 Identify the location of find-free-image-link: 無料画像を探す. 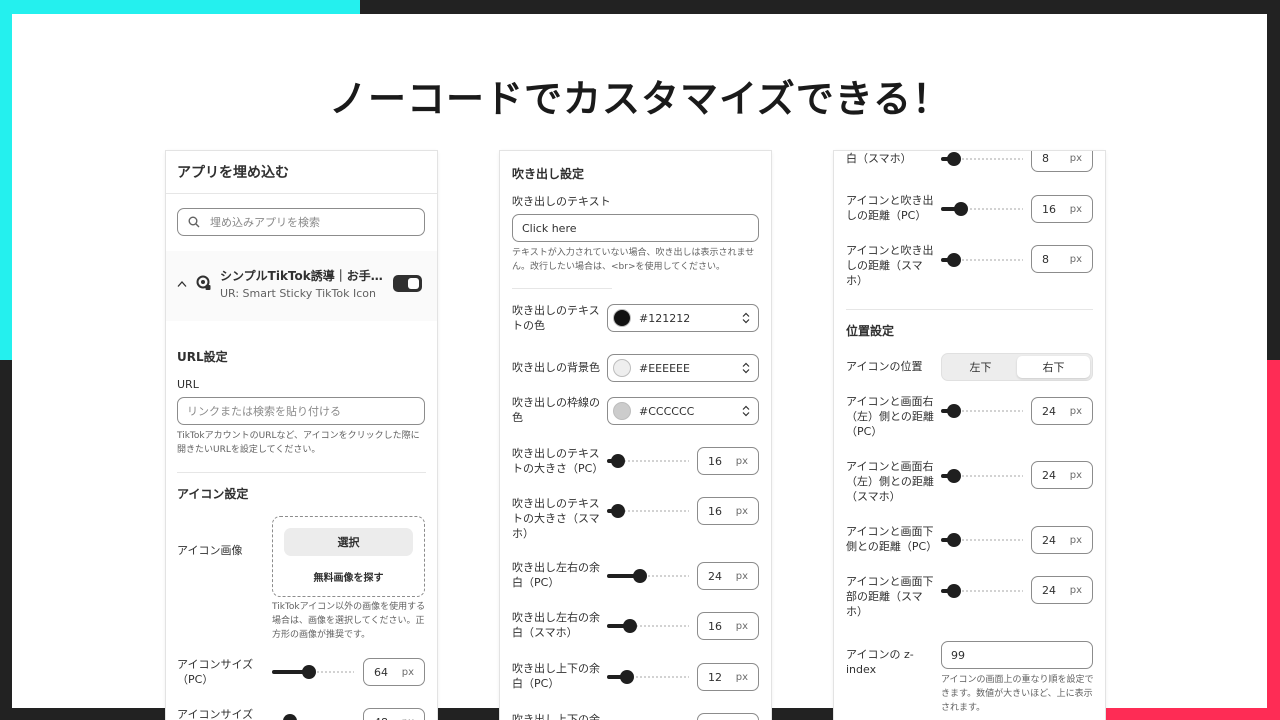
(348, 576).